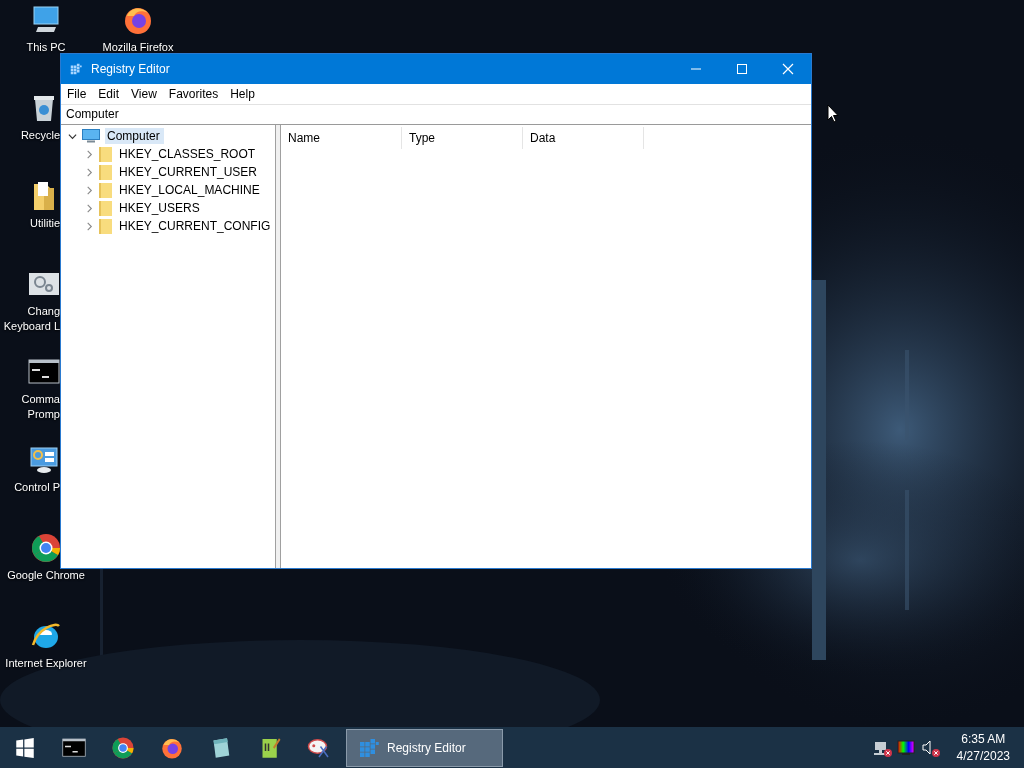 Image resolution: width=1024 pixels, height=768 pixels. I want to click on tree-item: HKEY_CLASSES_ROOT, so click(188, 154).